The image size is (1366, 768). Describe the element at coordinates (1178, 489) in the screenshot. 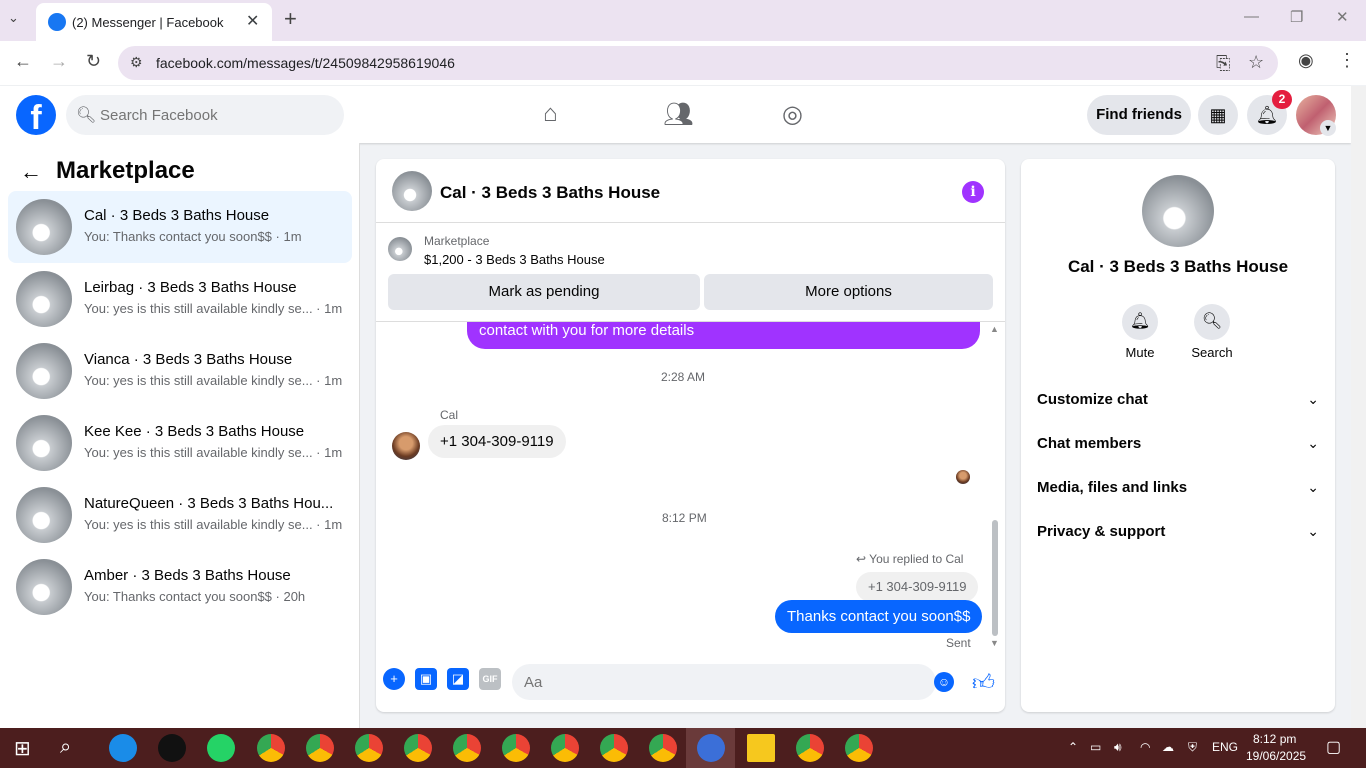

I see `media-files-links-section: Media, files and links ⌄` at that location.